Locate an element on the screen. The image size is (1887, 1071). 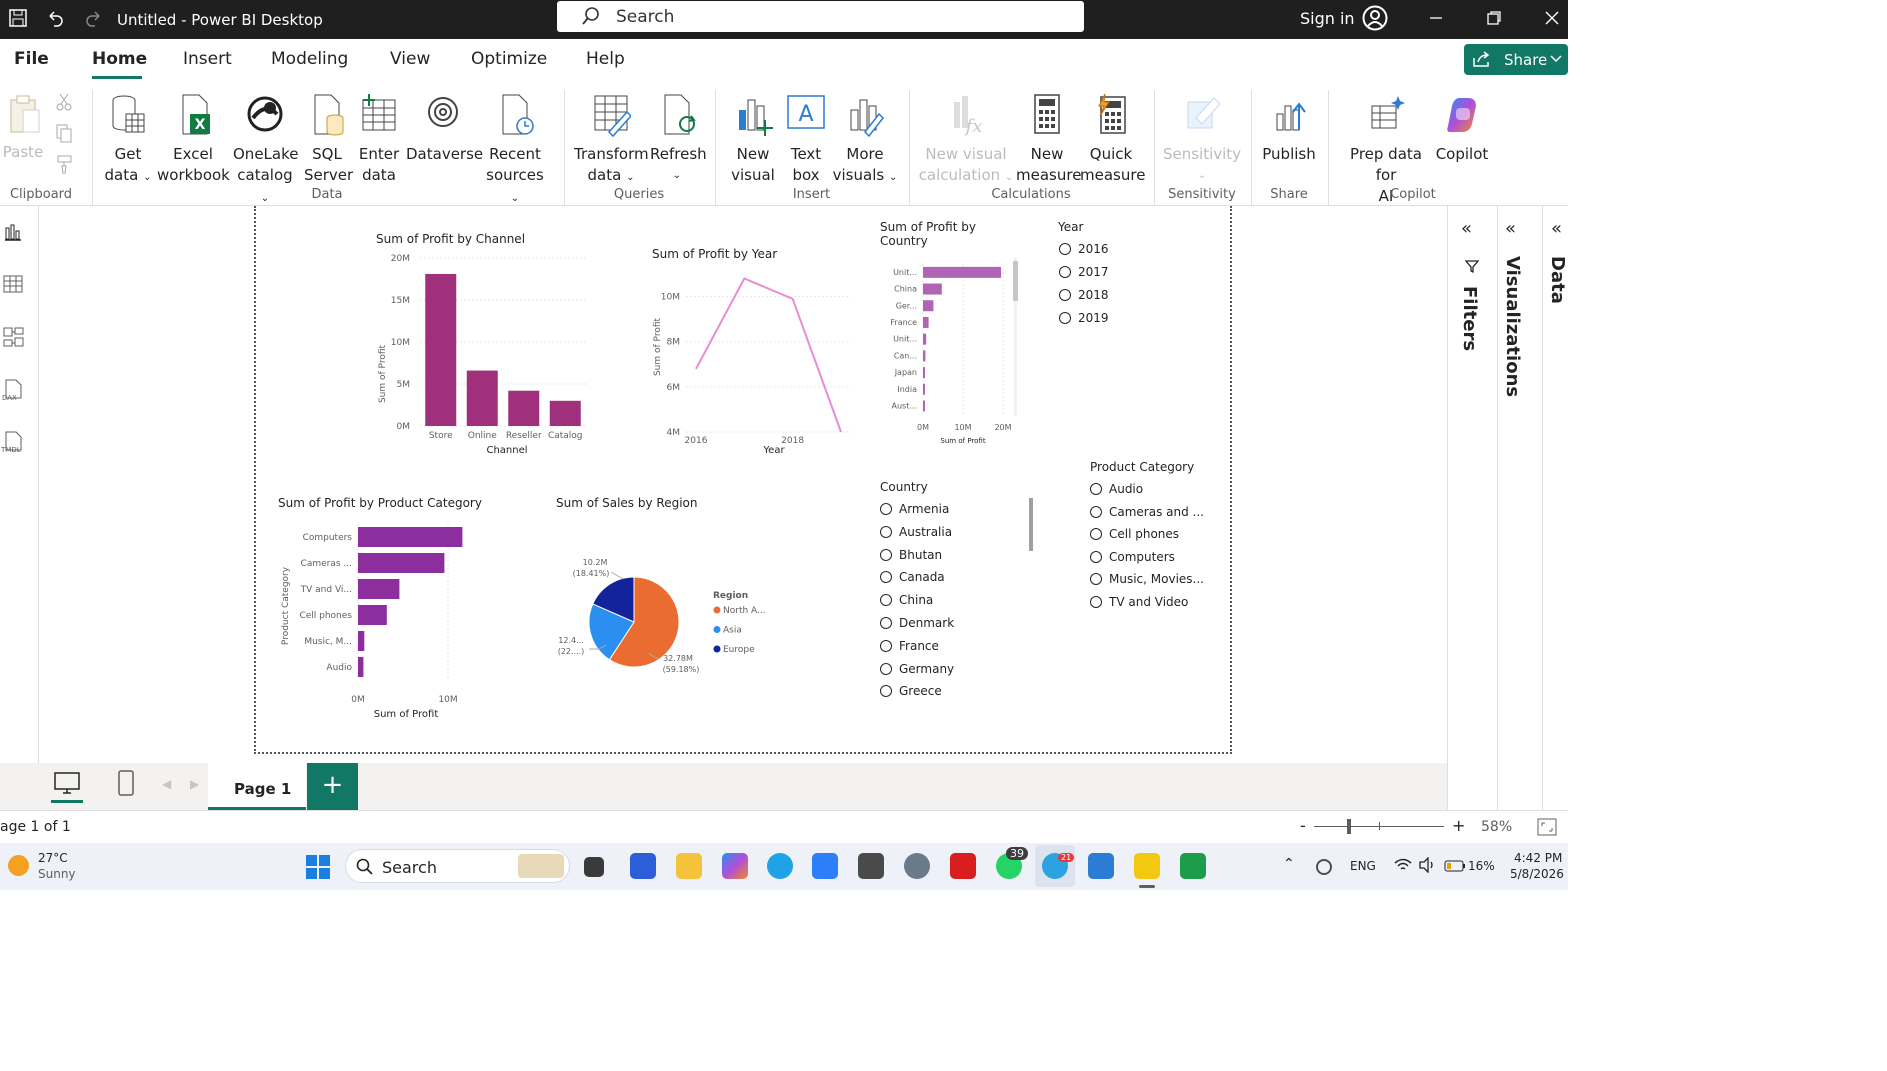
sign-in-link: Sign in is located at coordinates (1327, 18).